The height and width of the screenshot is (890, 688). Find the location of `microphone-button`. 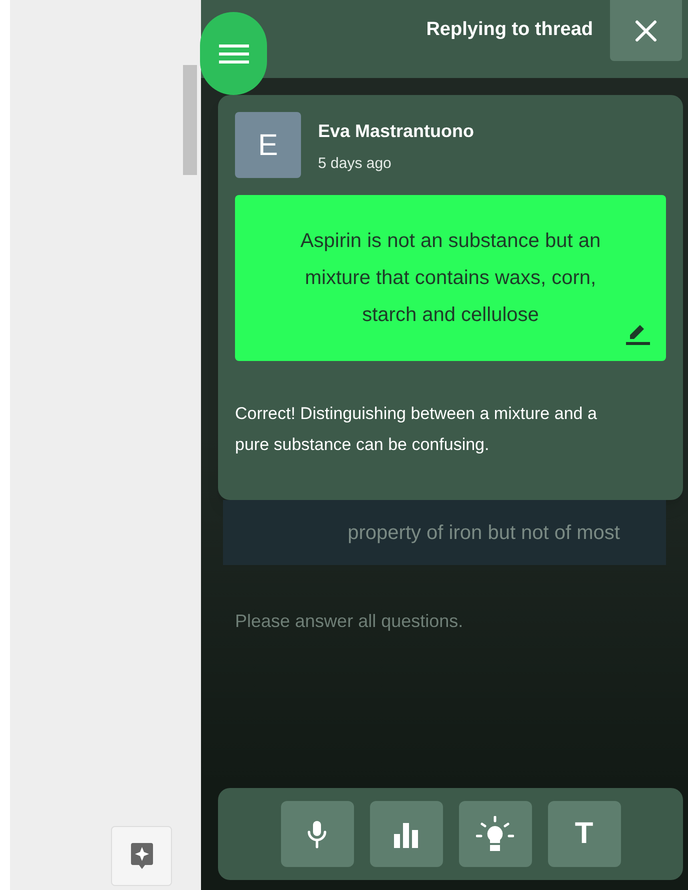

microphone-button is located at coordinates (317, 834).